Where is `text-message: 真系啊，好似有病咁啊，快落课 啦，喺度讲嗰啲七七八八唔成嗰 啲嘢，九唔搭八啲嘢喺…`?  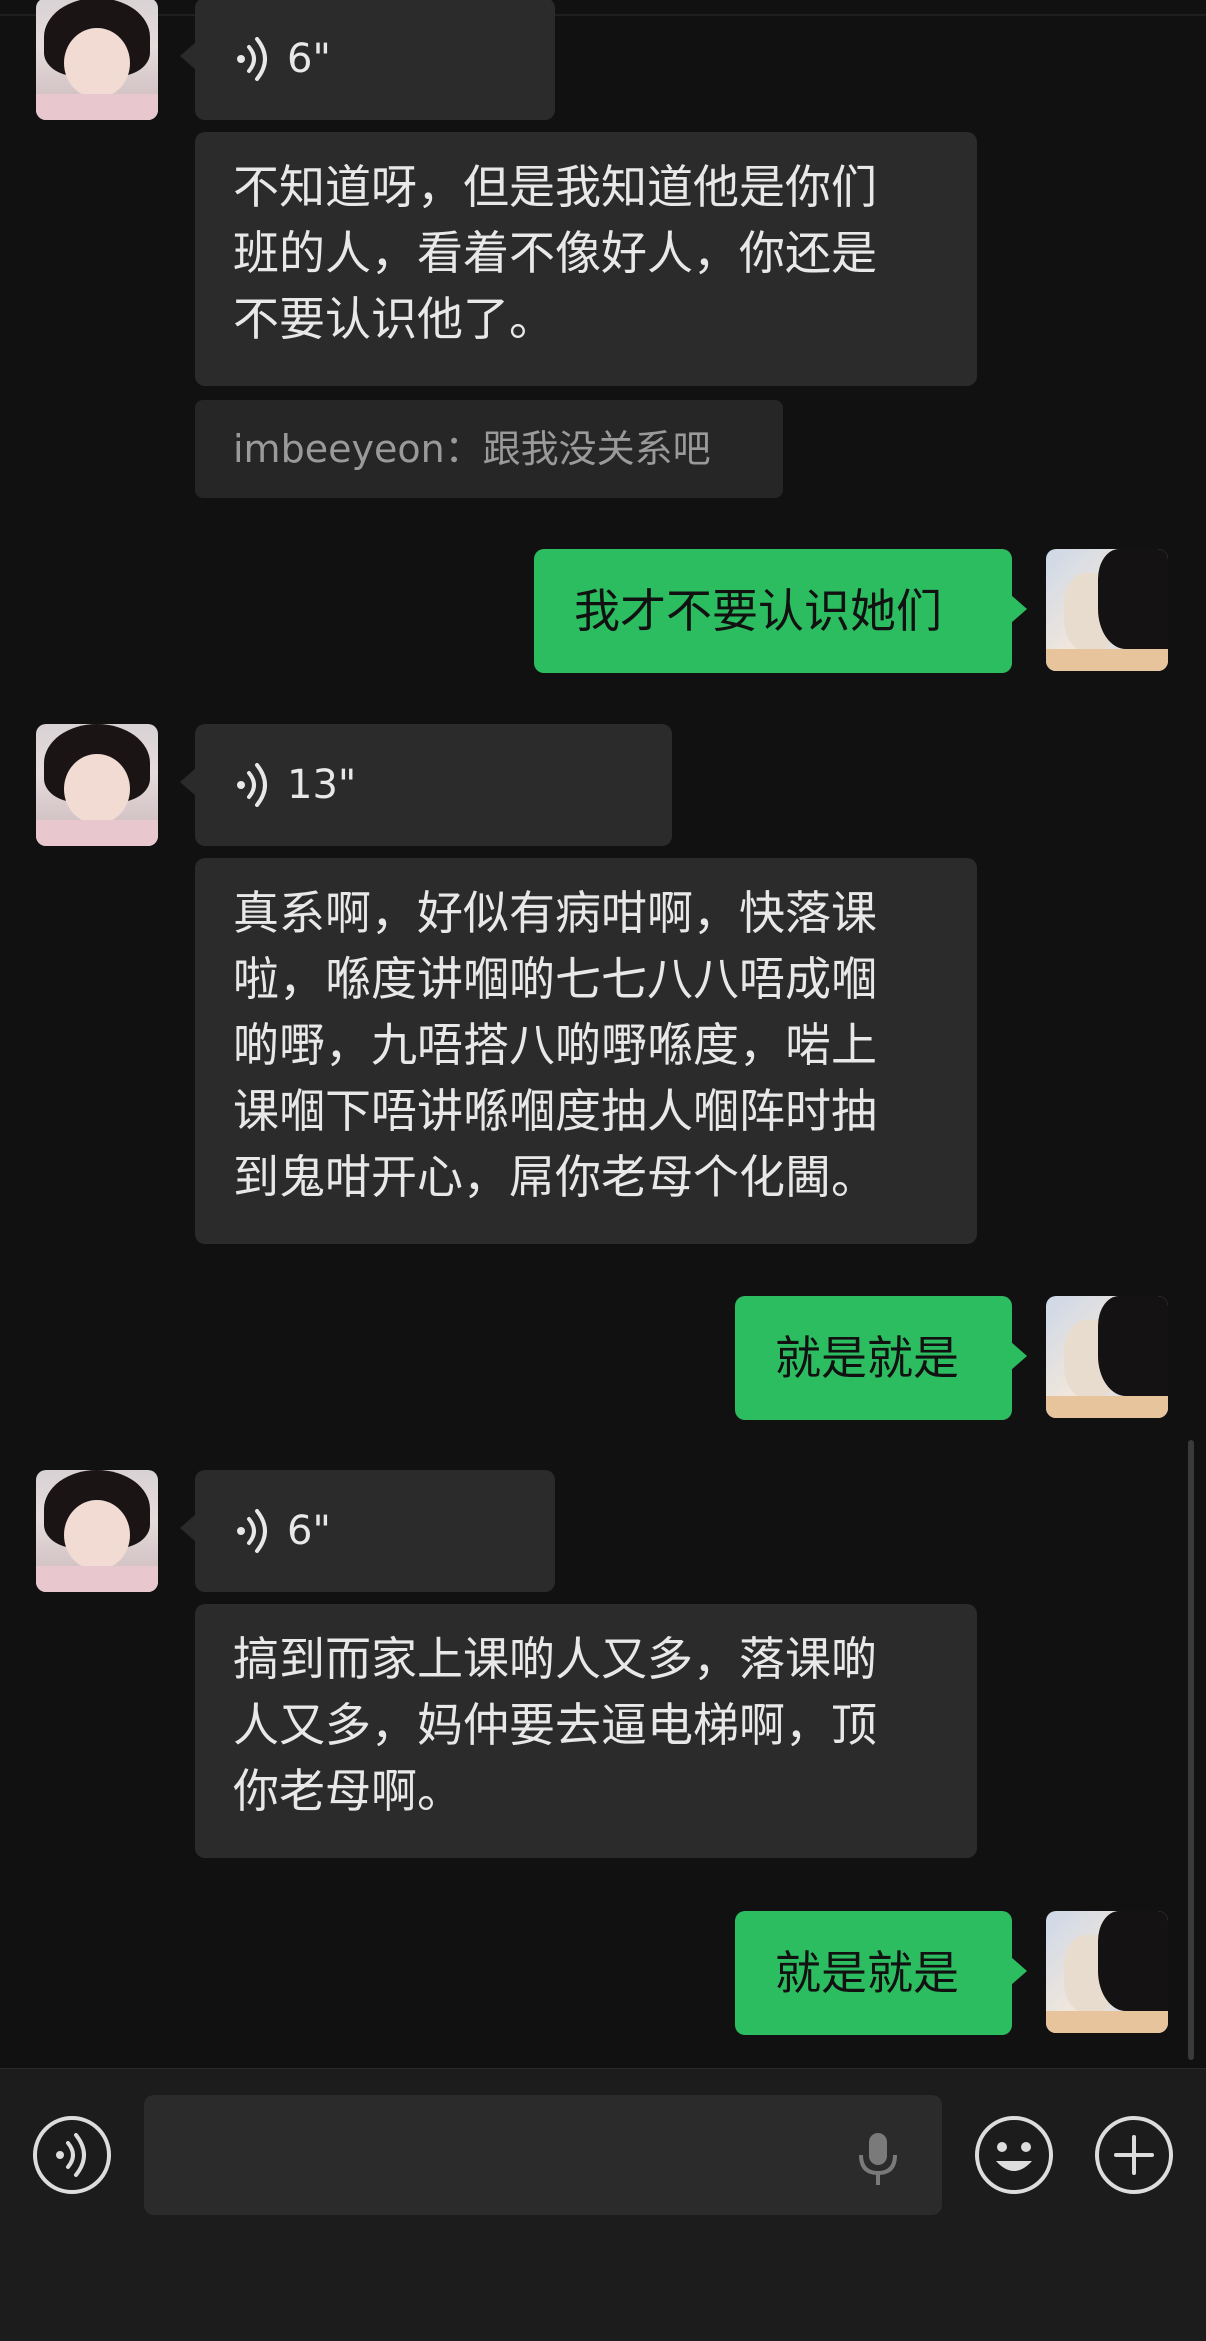
text-message: 真系啊，好似有病咁啊，快落课 啦，喺度讲嗰啲七七八八唔成嗰 啲嘢，九唔搭八啲嘢喺… is located at coordinates (586, 1051).